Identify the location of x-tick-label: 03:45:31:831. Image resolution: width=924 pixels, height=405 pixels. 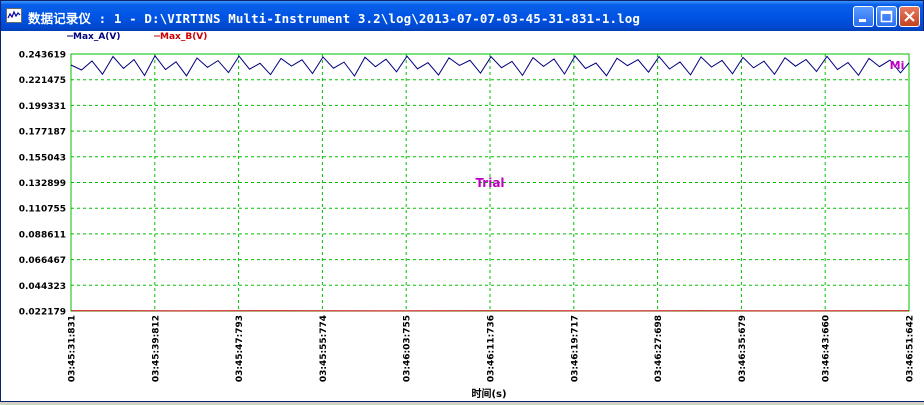
(73, 348).